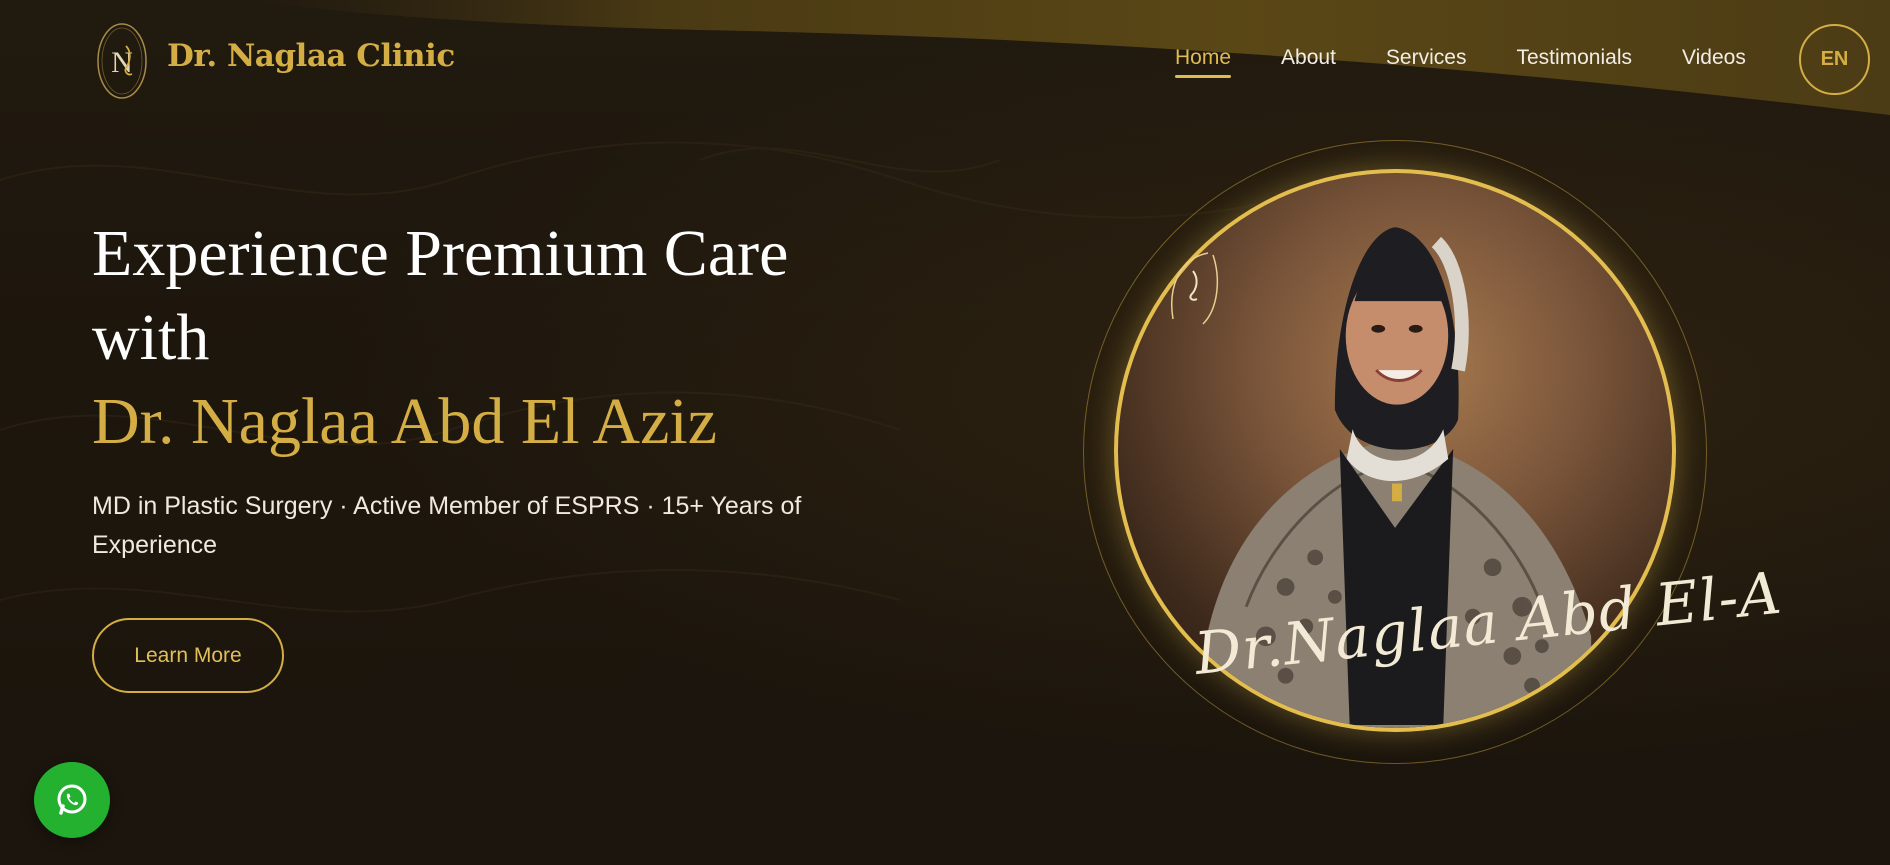 This screenshot has height=865, width=1890. I want to click on language-toggle-button: EN, so click(1834, 59).